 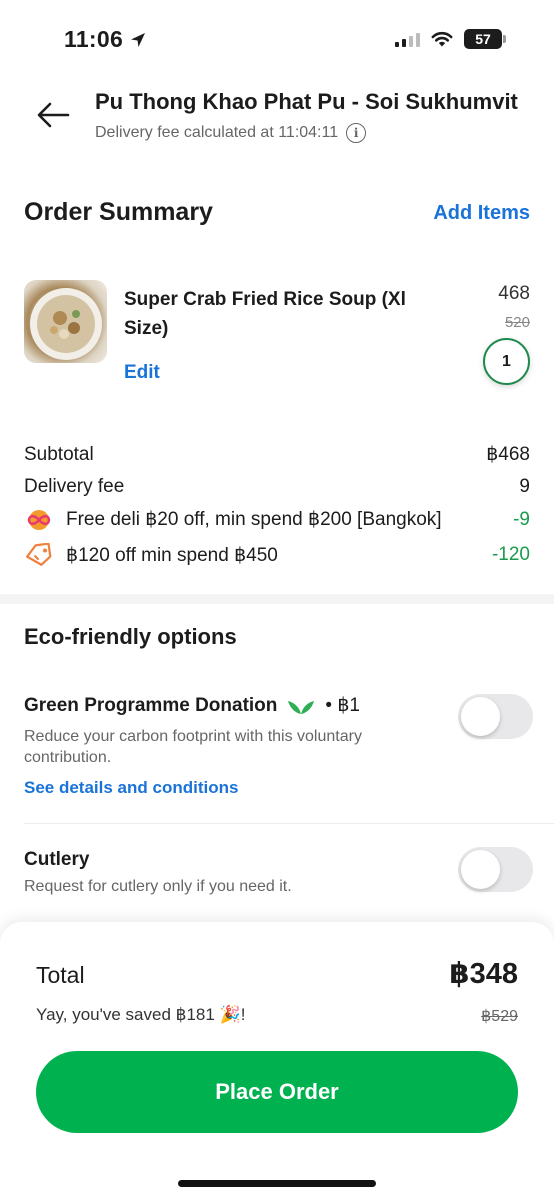 I want to click on promo-value: -120, so click(x=510, y=554).